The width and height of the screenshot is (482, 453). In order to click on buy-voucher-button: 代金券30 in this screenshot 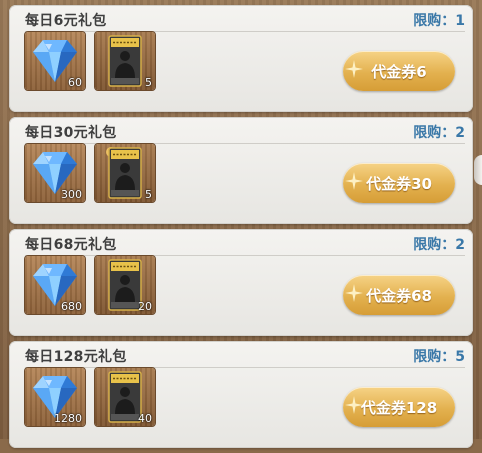, I will do `click(399, 183)`.